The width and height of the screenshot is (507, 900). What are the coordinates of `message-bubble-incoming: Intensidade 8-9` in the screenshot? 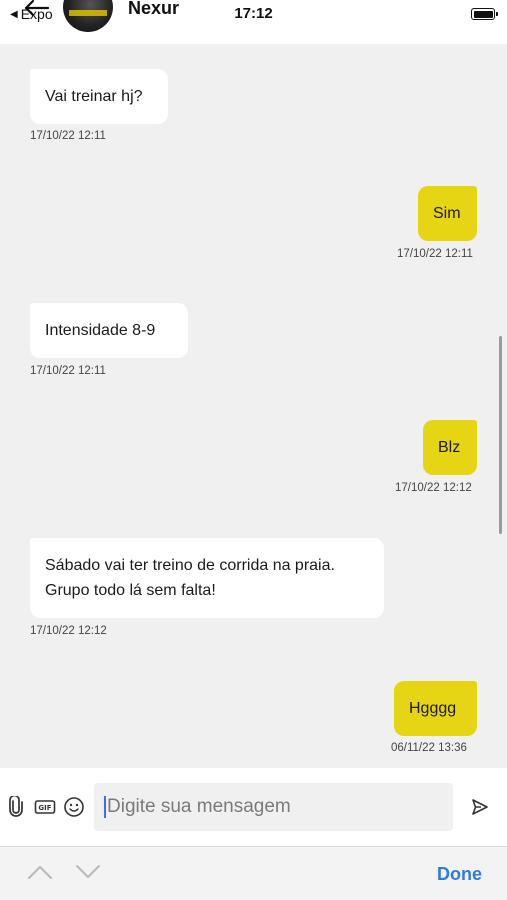 It's located at (109, 330).